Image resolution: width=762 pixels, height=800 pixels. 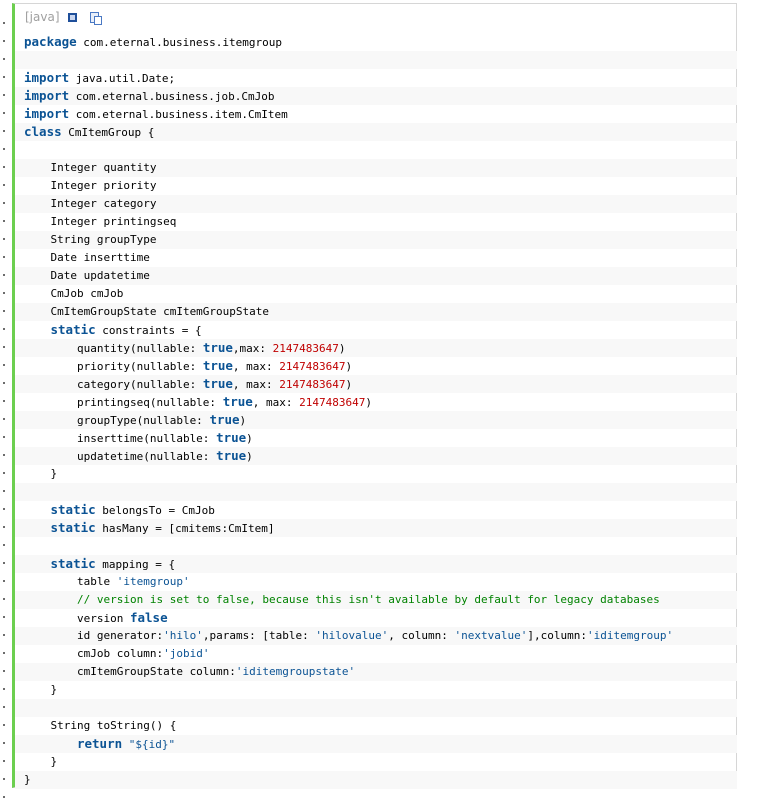 What do you see at coordinates (376, 456) in the screenshot?
I see `code-line: updatetime(nullable: true)` at bounding box center [376, 456].